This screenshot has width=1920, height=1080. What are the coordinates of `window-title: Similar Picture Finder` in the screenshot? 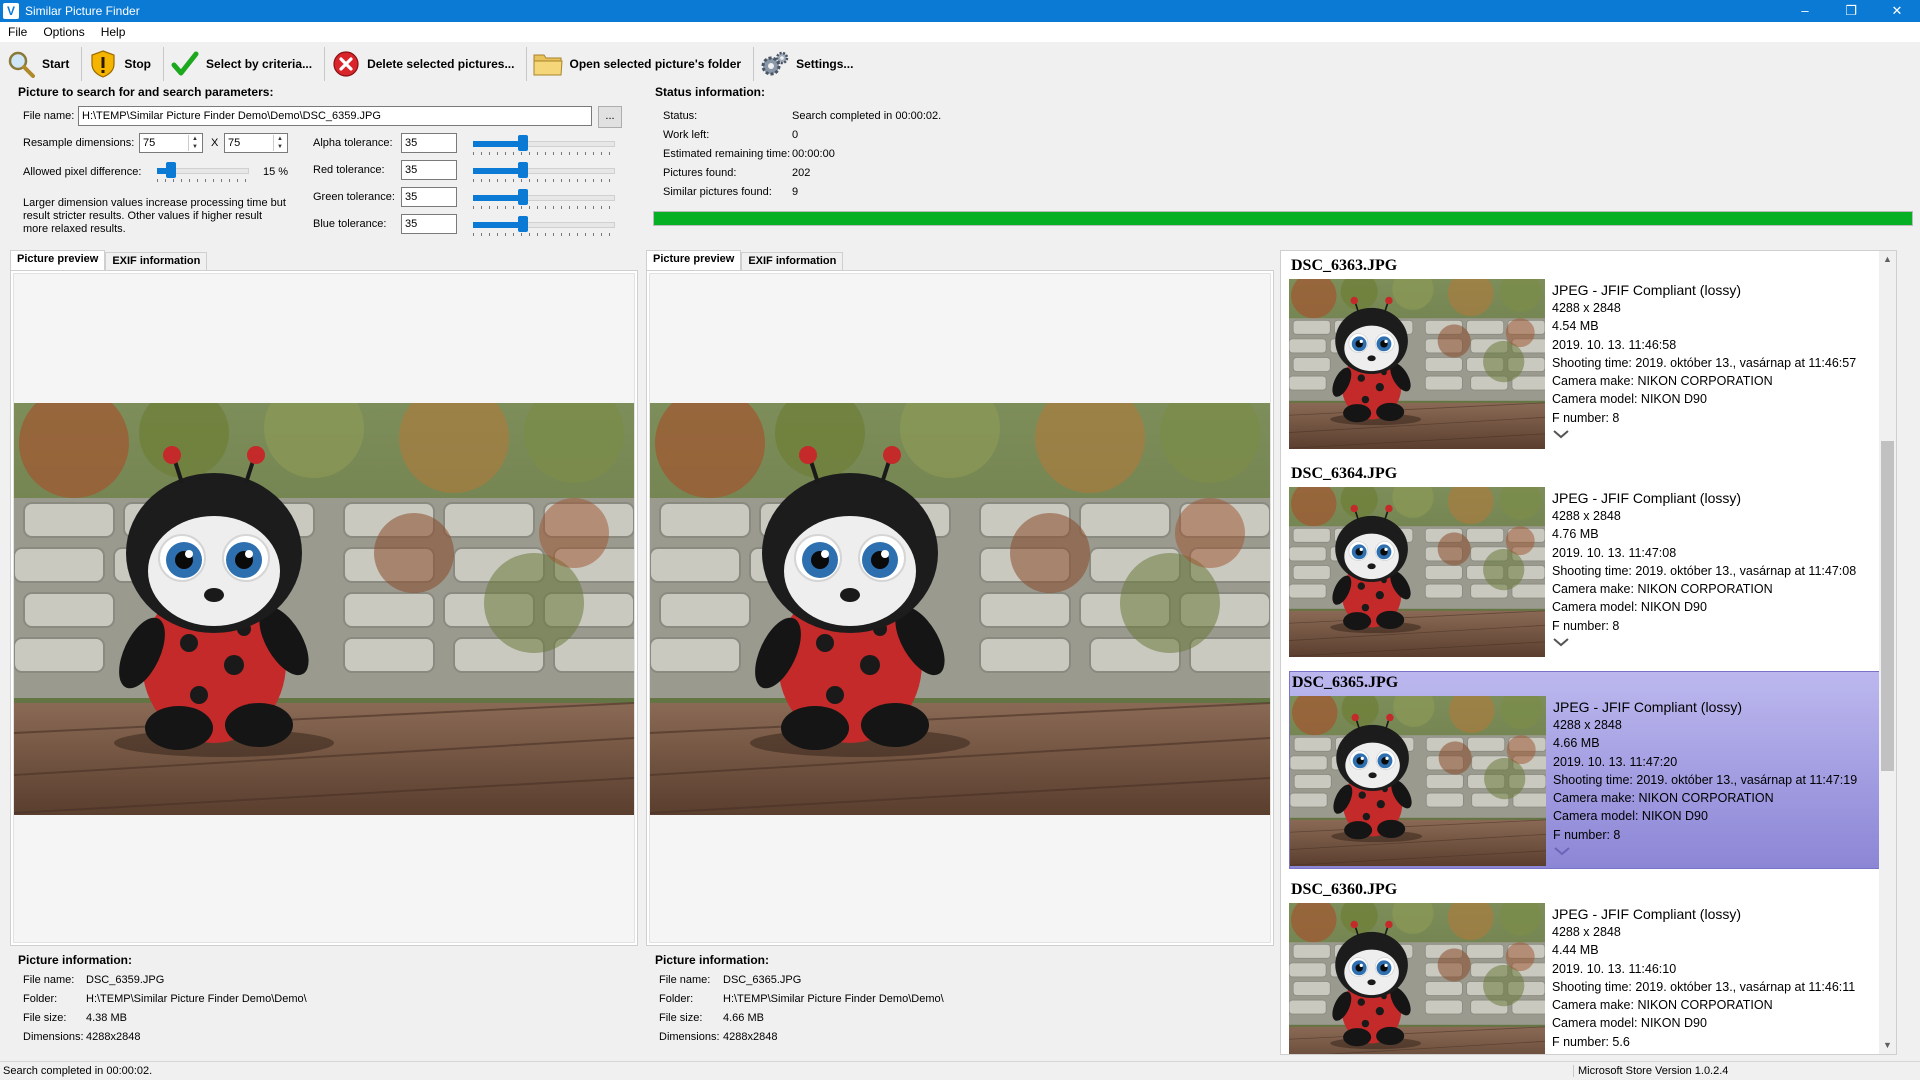 It's located at (82, 11).